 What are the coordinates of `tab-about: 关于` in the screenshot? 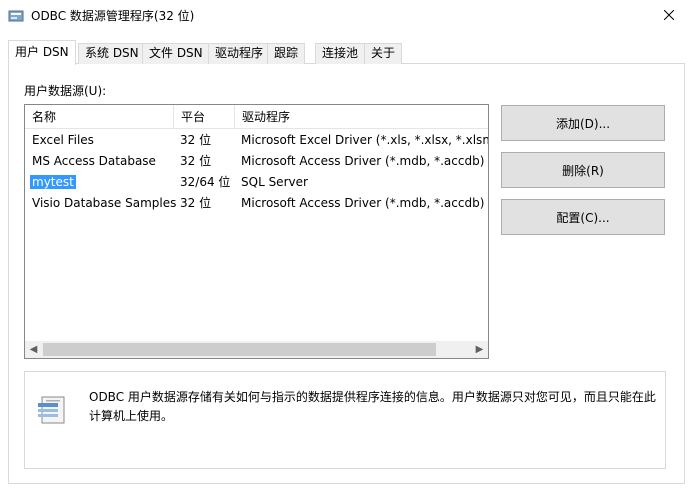 It's located at (383, 53).